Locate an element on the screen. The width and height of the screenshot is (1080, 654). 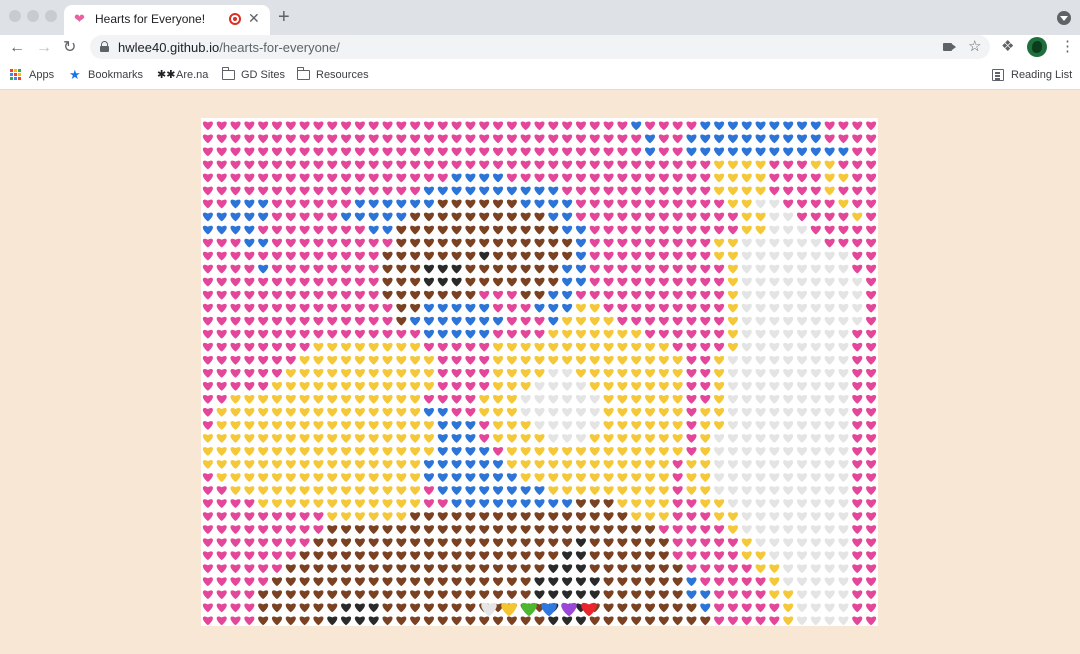
tab-search-button is located at coordinates (1064, 18).